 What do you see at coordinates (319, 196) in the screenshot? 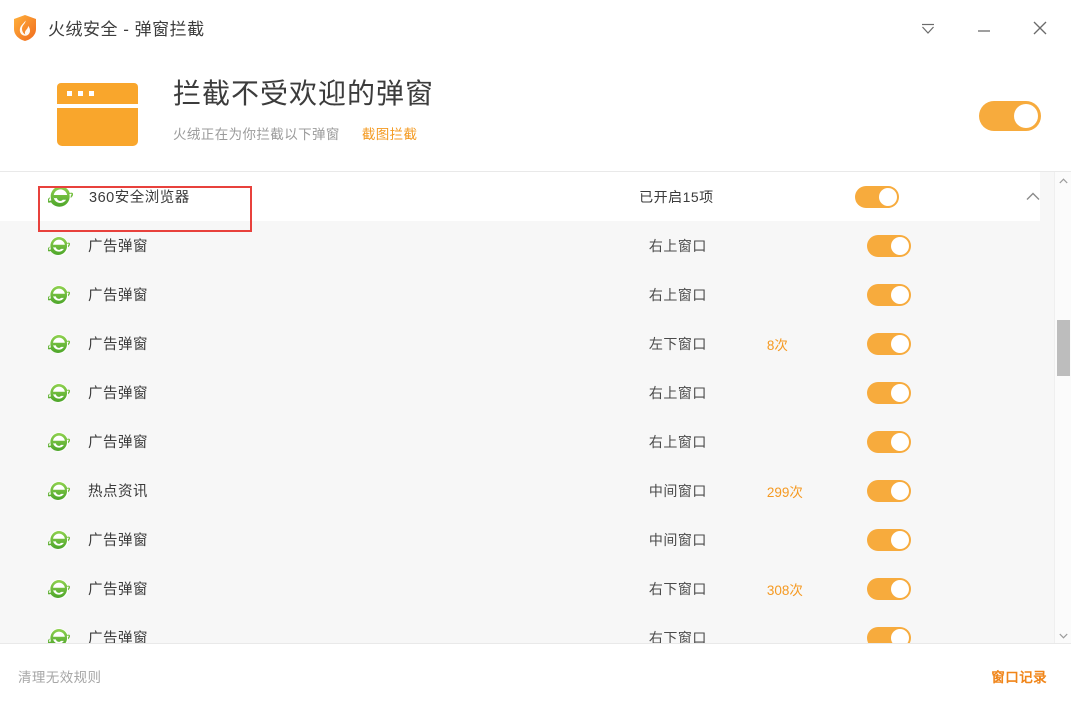
I see `rule-group-name-cell: 360安全浏览器` at bounding box center [319, 196].